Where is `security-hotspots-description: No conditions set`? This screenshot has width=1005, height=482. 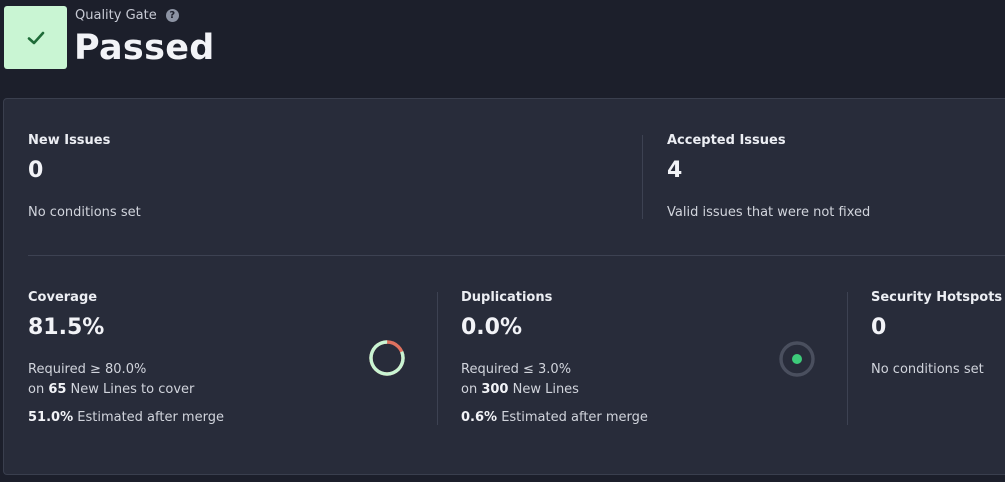 security-hotspots-description: No conditions set is located at coordinates (927, 369).